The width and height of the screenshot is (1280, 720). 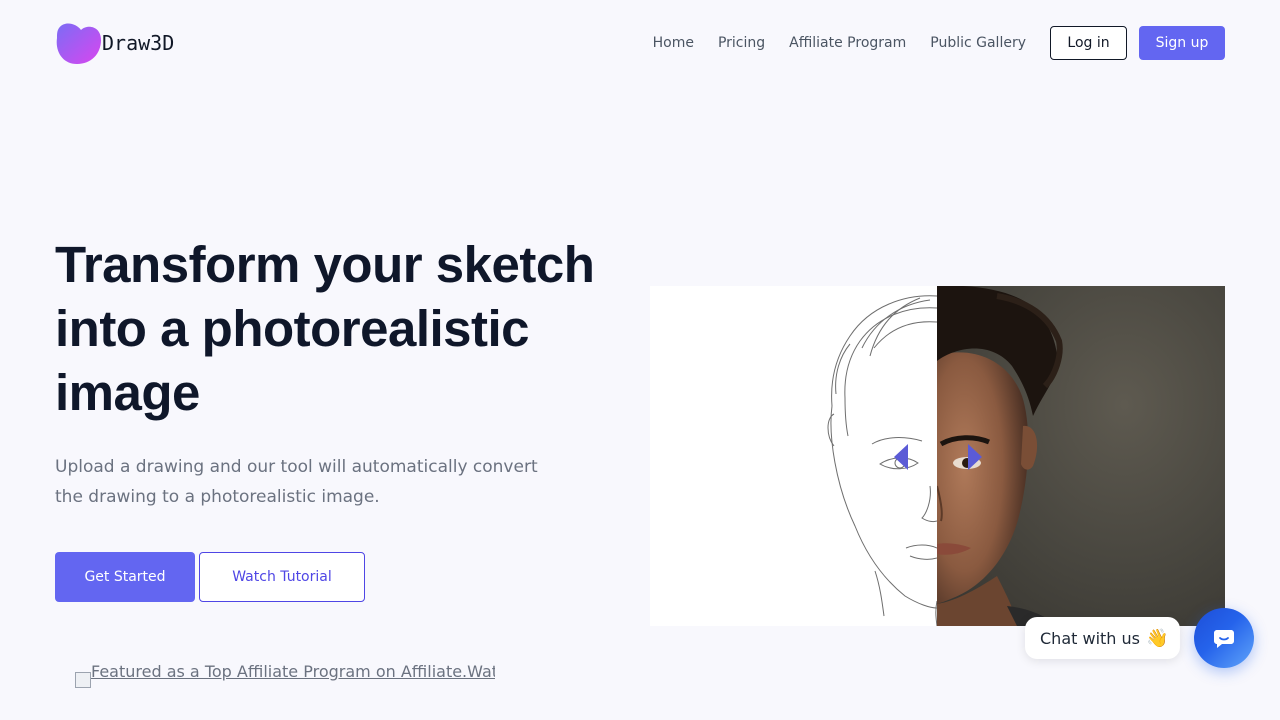 I want to click on logo-text: Draw3D, so click(x=138, y=43).